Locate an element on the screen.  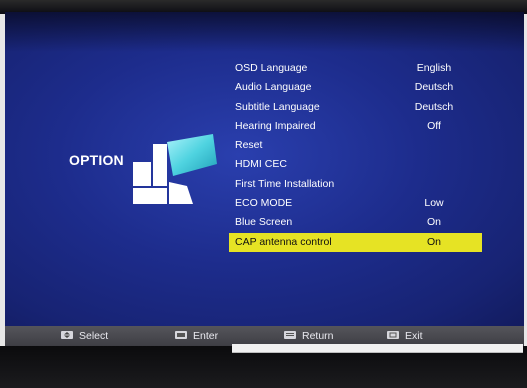
menu-item-osd-language: OSD Language English is located at coordinates (356, 68).